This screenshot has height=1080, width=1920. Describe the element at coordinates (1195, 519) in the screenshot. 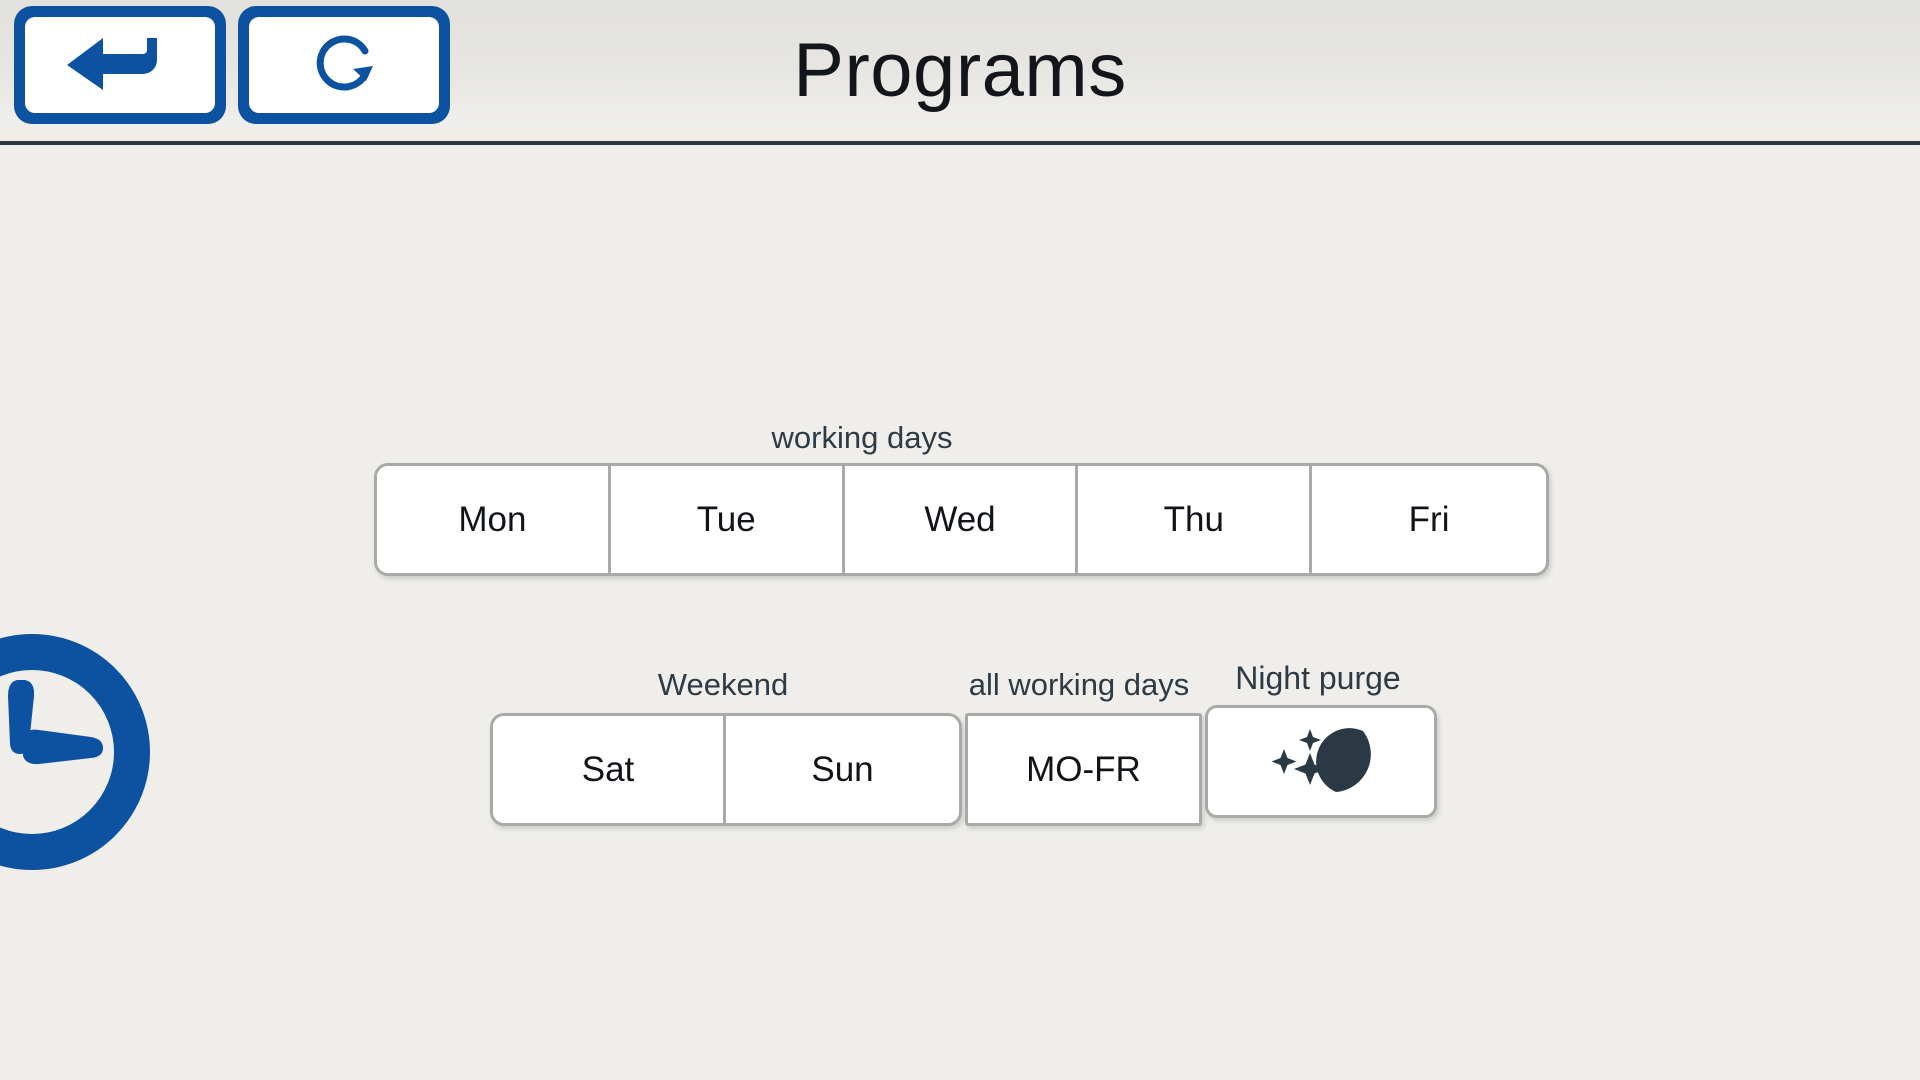

I see `day-button-thu: Thu` at that location.